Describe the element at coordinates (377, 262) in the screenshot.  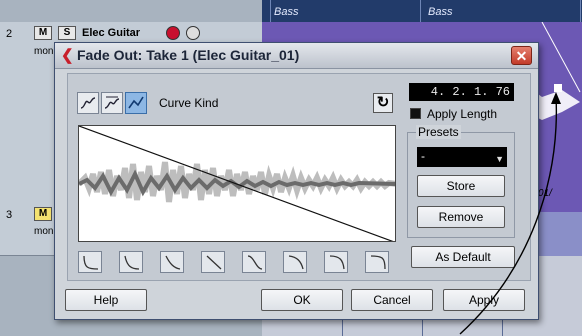
I see `shape-8-icon` at that location.